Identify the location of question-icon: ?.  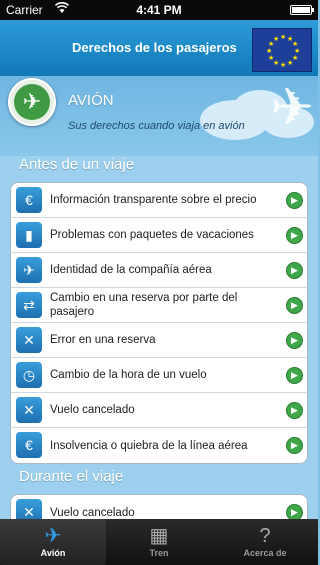
(265, 536).